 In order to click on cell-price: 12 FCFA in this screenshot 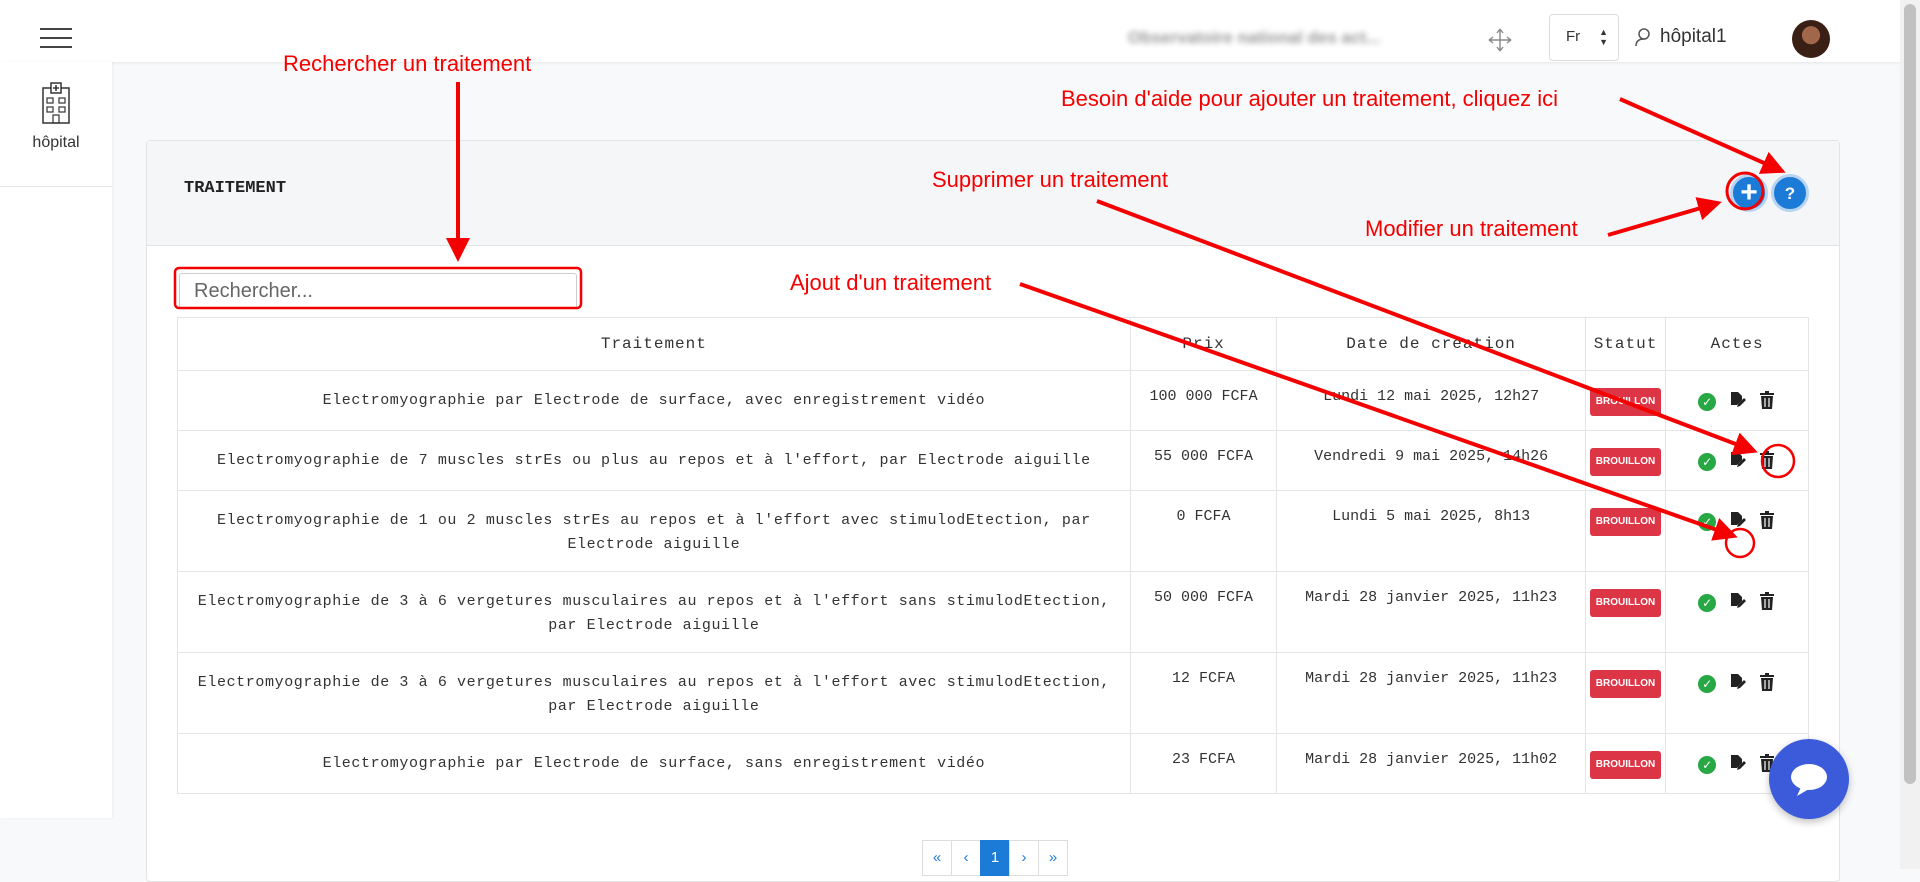, I will do `click(1203, 693)`.